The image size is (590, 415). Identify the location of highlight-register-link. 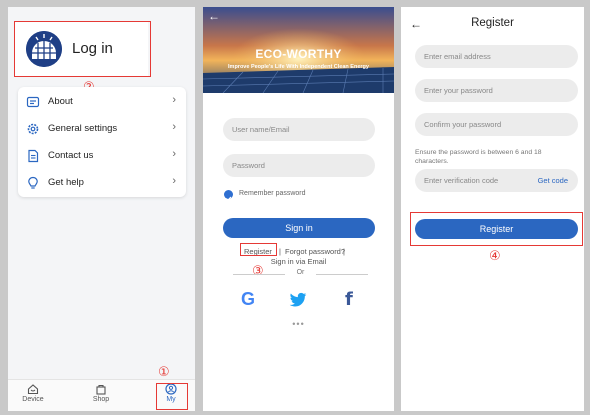
(258, 249).